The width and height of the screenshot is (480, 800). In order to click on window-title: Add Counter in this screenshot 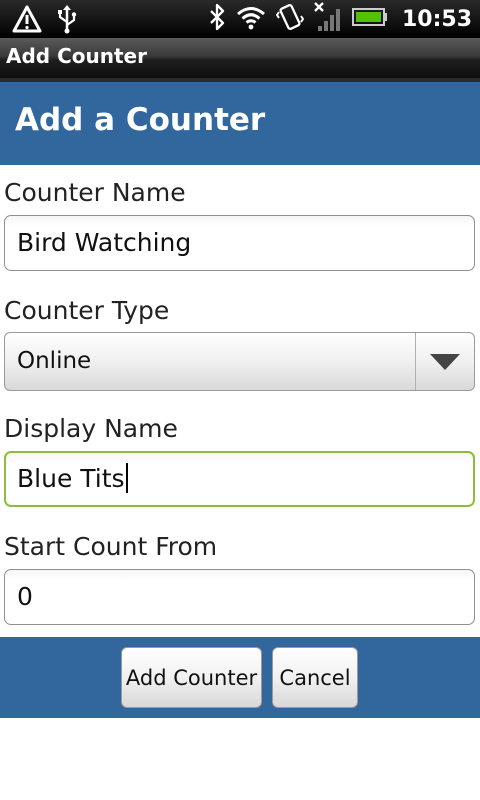, I will do `click(76, 56)`.